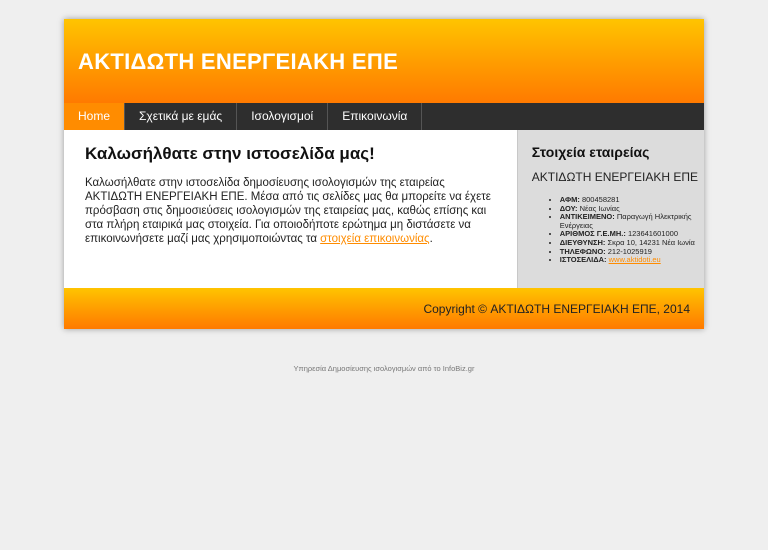 Image resolution: width=768 pixels, height=550 pixels. Describe the element at coordinates (590, 152) in the screenshot. I see `sidebar-title: Στοιχεία εταιρείας` at that location.